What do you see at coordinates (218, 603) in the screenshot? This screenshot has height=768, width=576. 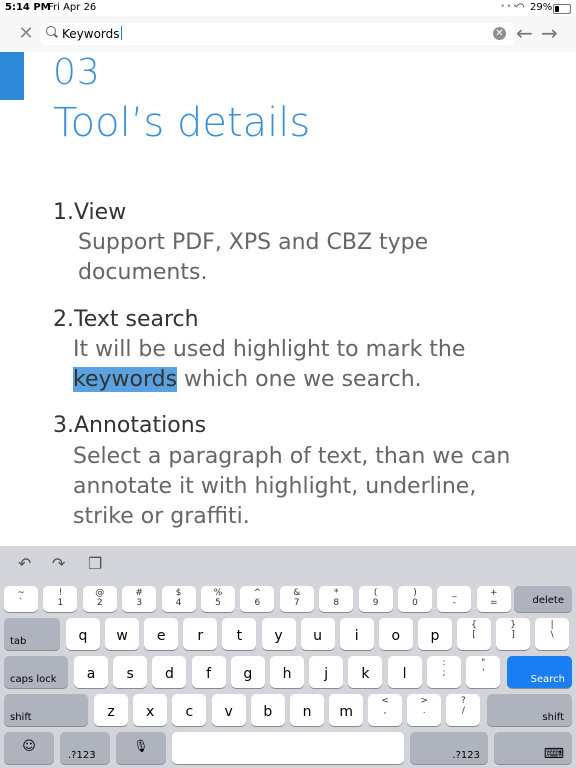 I see `key-char: 5` at bounding box center [218, 603].